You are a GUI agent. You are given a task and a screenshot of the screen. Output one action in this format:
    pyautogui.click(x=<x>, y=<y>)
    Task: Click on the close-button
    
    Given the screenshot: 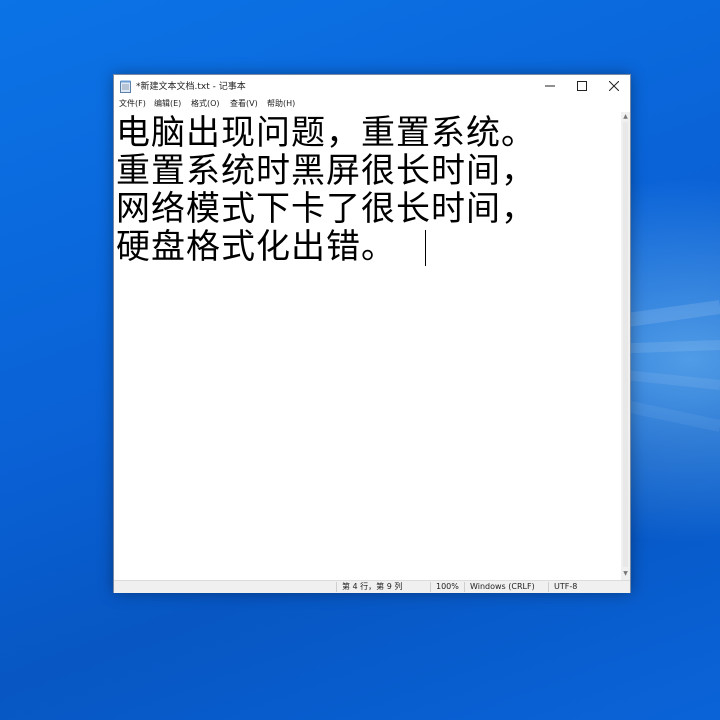 What is the action you would take?
    pyautogui.click(x=614, y=86)
    